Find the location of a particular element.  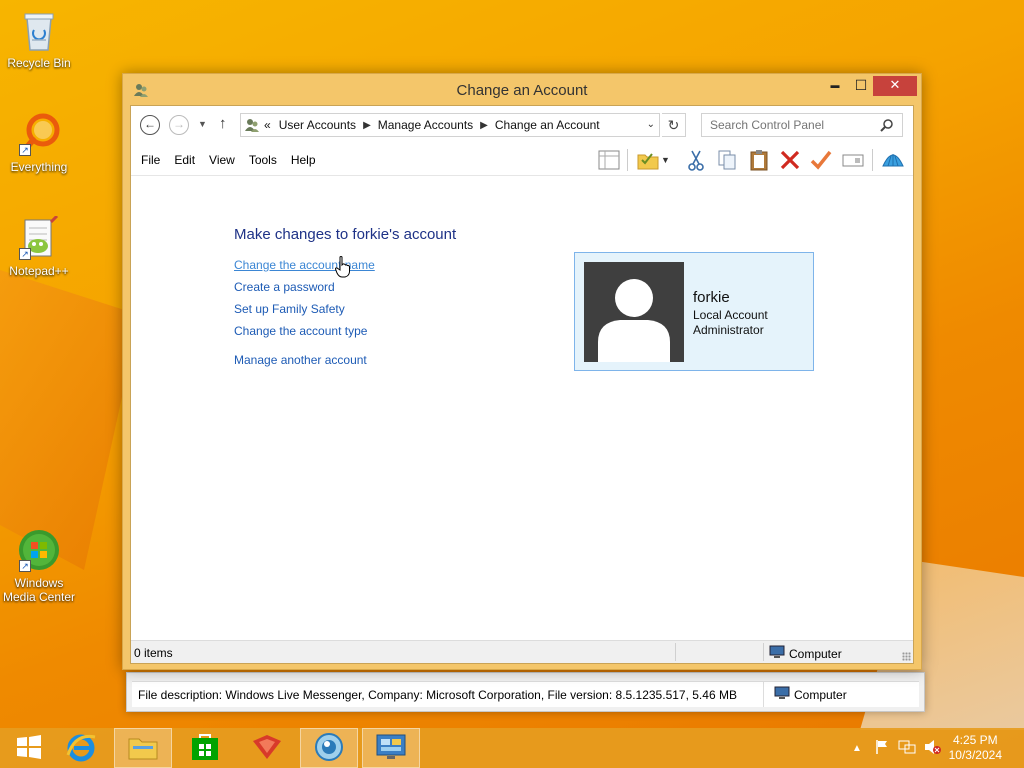

menu-edit: Edit is located at coordinates (184, 160).